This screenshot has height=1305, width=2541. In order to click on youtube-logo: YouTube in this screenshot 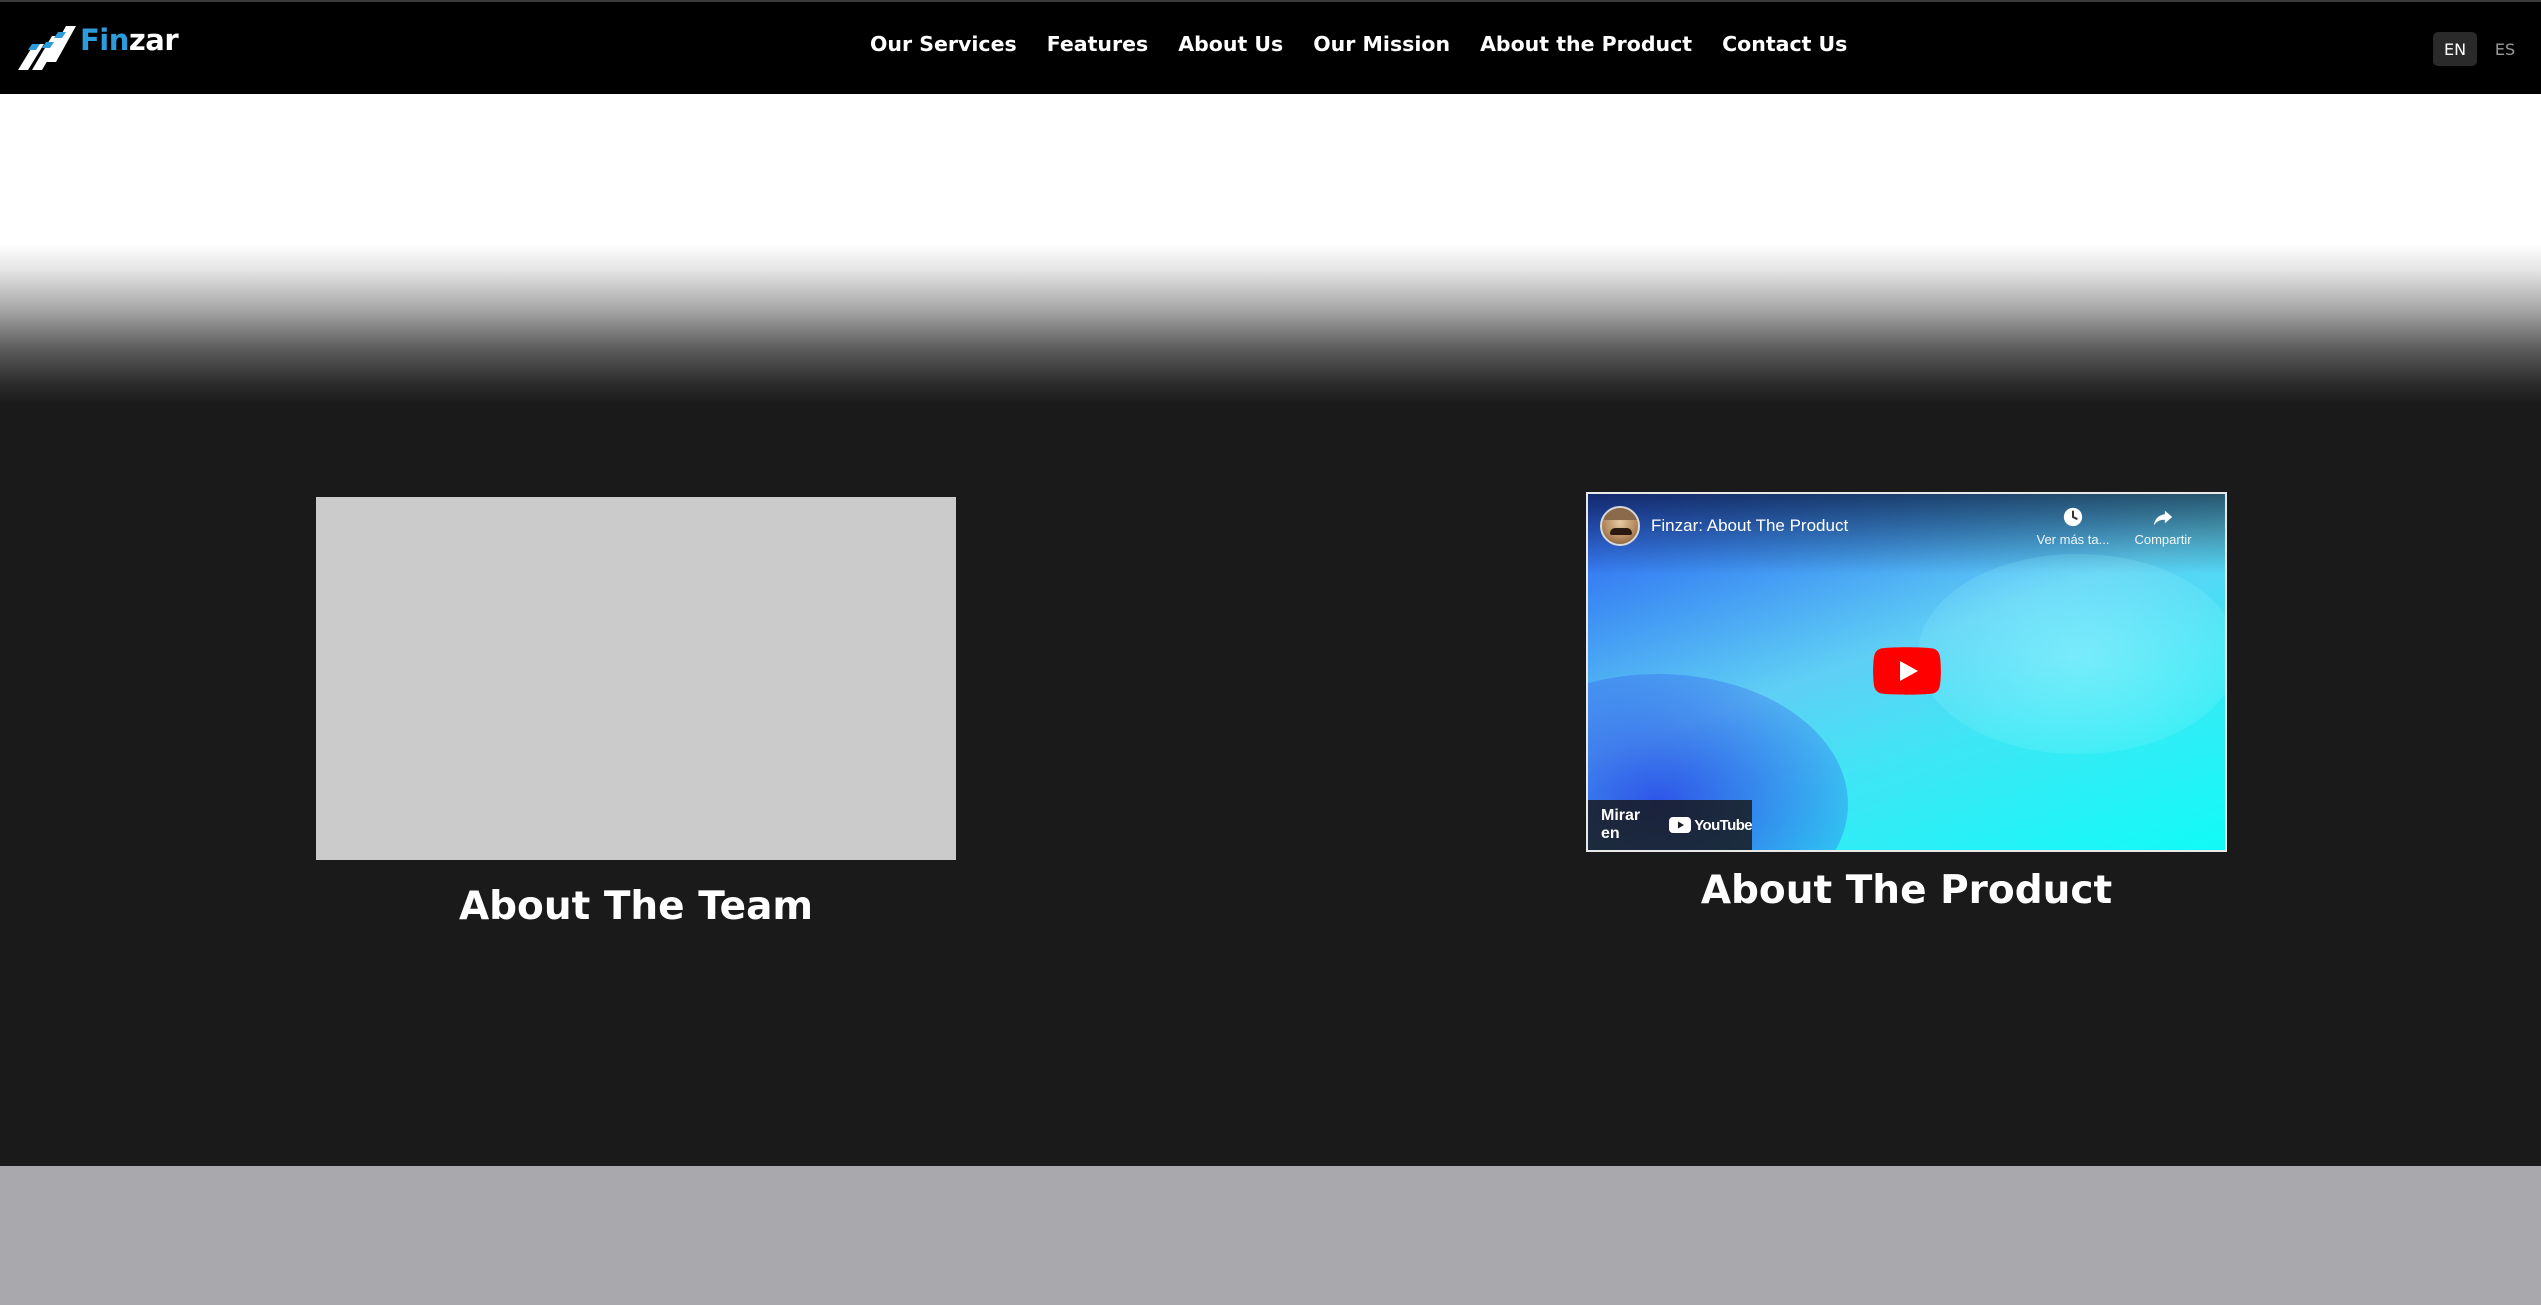, I will do `click(1711, 825)`.